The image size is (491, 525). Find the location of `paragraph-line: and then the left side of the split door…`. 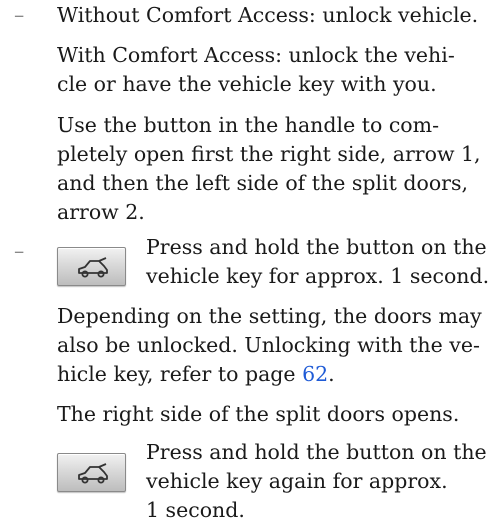

paragraph-line: and then the left side of the split door… is located at coordinates (263, 183).